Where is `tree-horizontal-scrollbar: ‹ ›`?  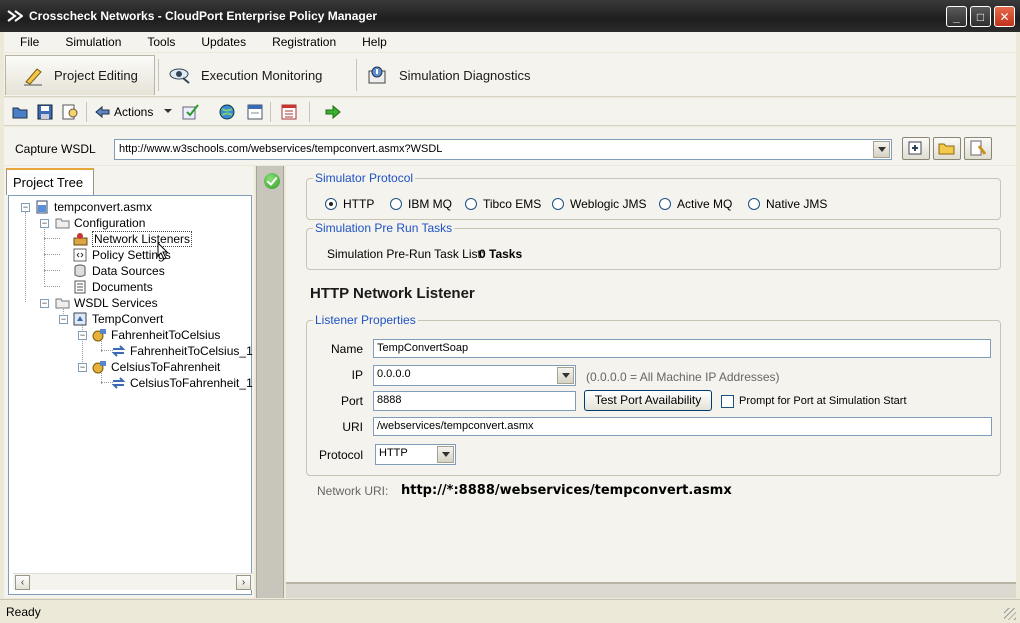
tree-horizontal-scrollbar: ‹ › is located at coordinates (133, 581).